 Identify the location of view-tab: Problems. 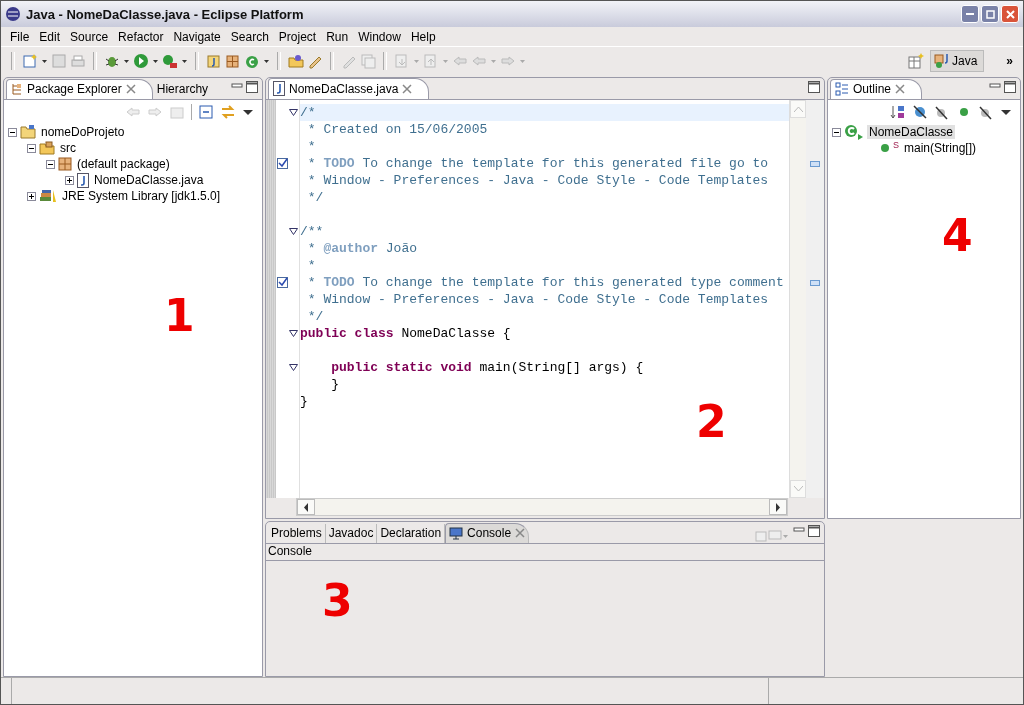
(297, 533).